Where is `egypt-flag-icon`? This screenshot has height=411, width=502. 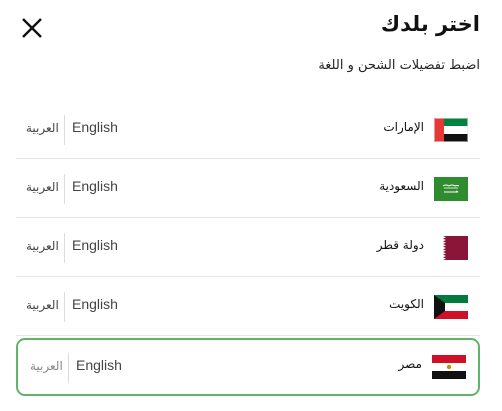 egypt-flag-icon is located at coordinates (449, 367).